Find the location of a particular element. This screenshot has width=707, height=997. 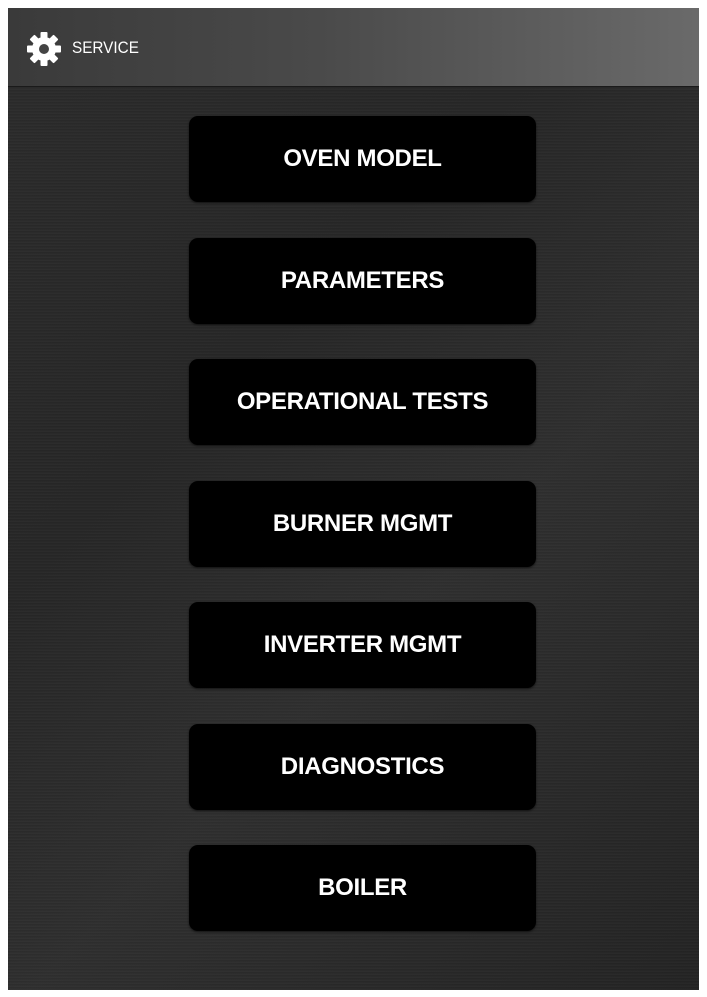

header-bar: SERVICE is located at coordinates (353, 47).